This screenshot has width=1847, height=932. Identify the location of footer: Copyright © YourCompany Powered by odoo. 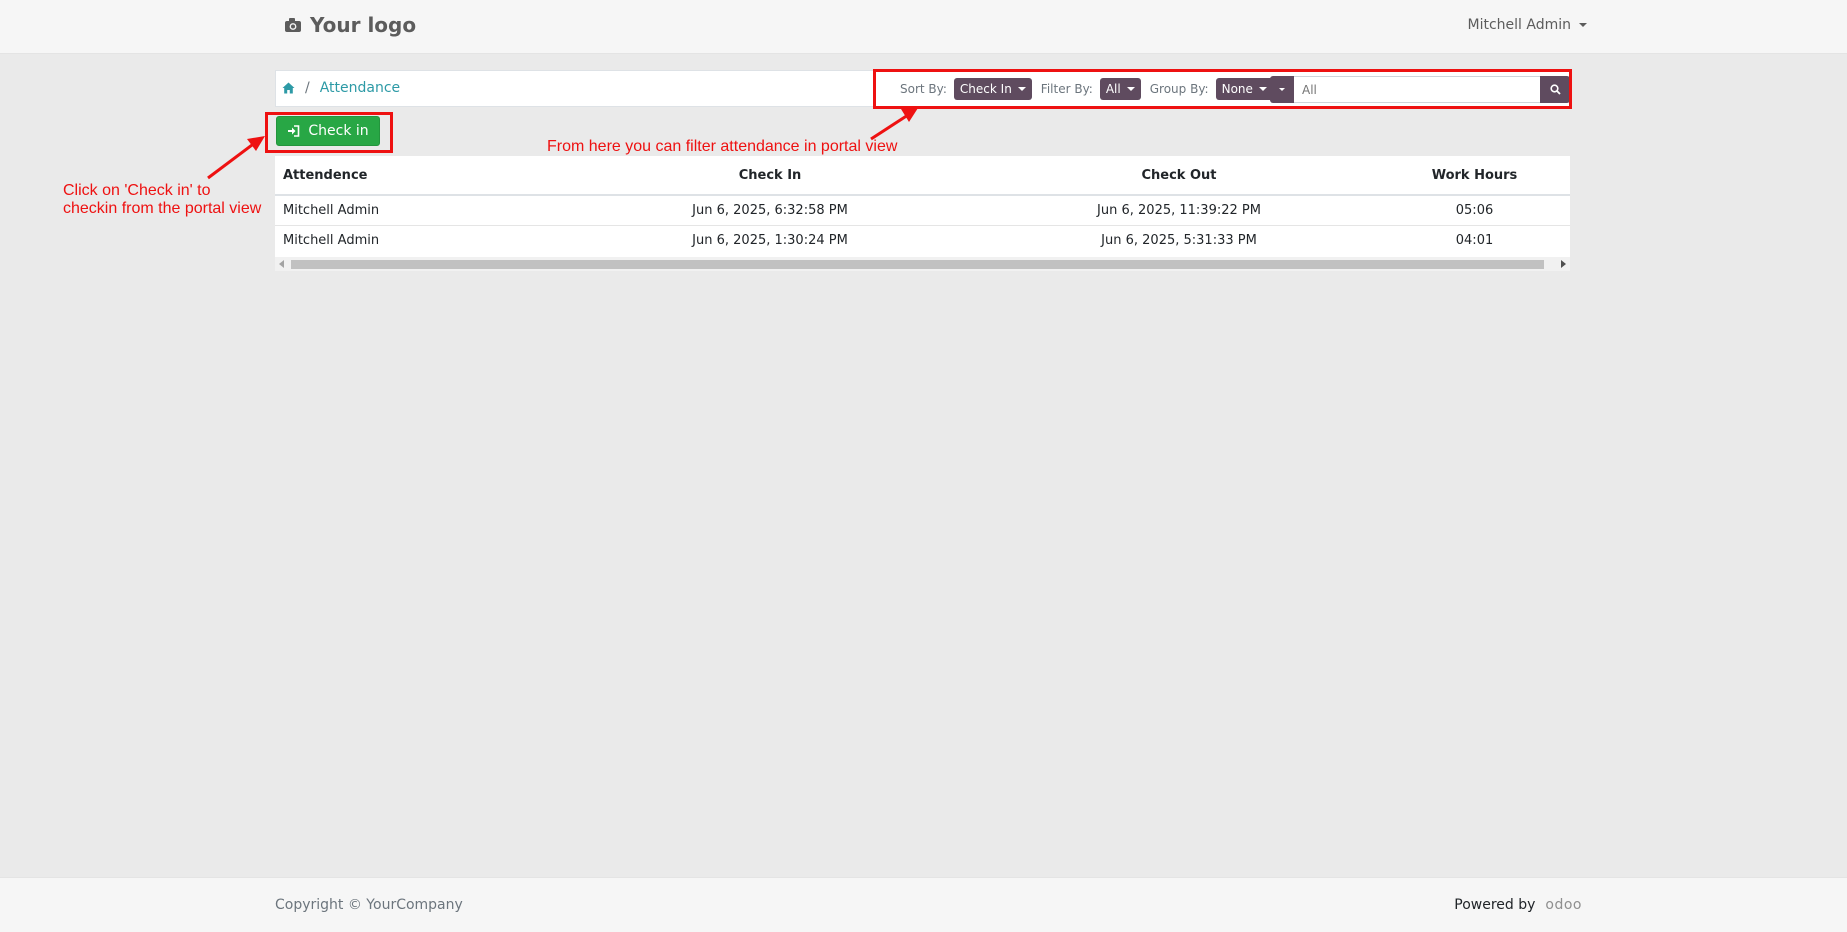
(923, 904).